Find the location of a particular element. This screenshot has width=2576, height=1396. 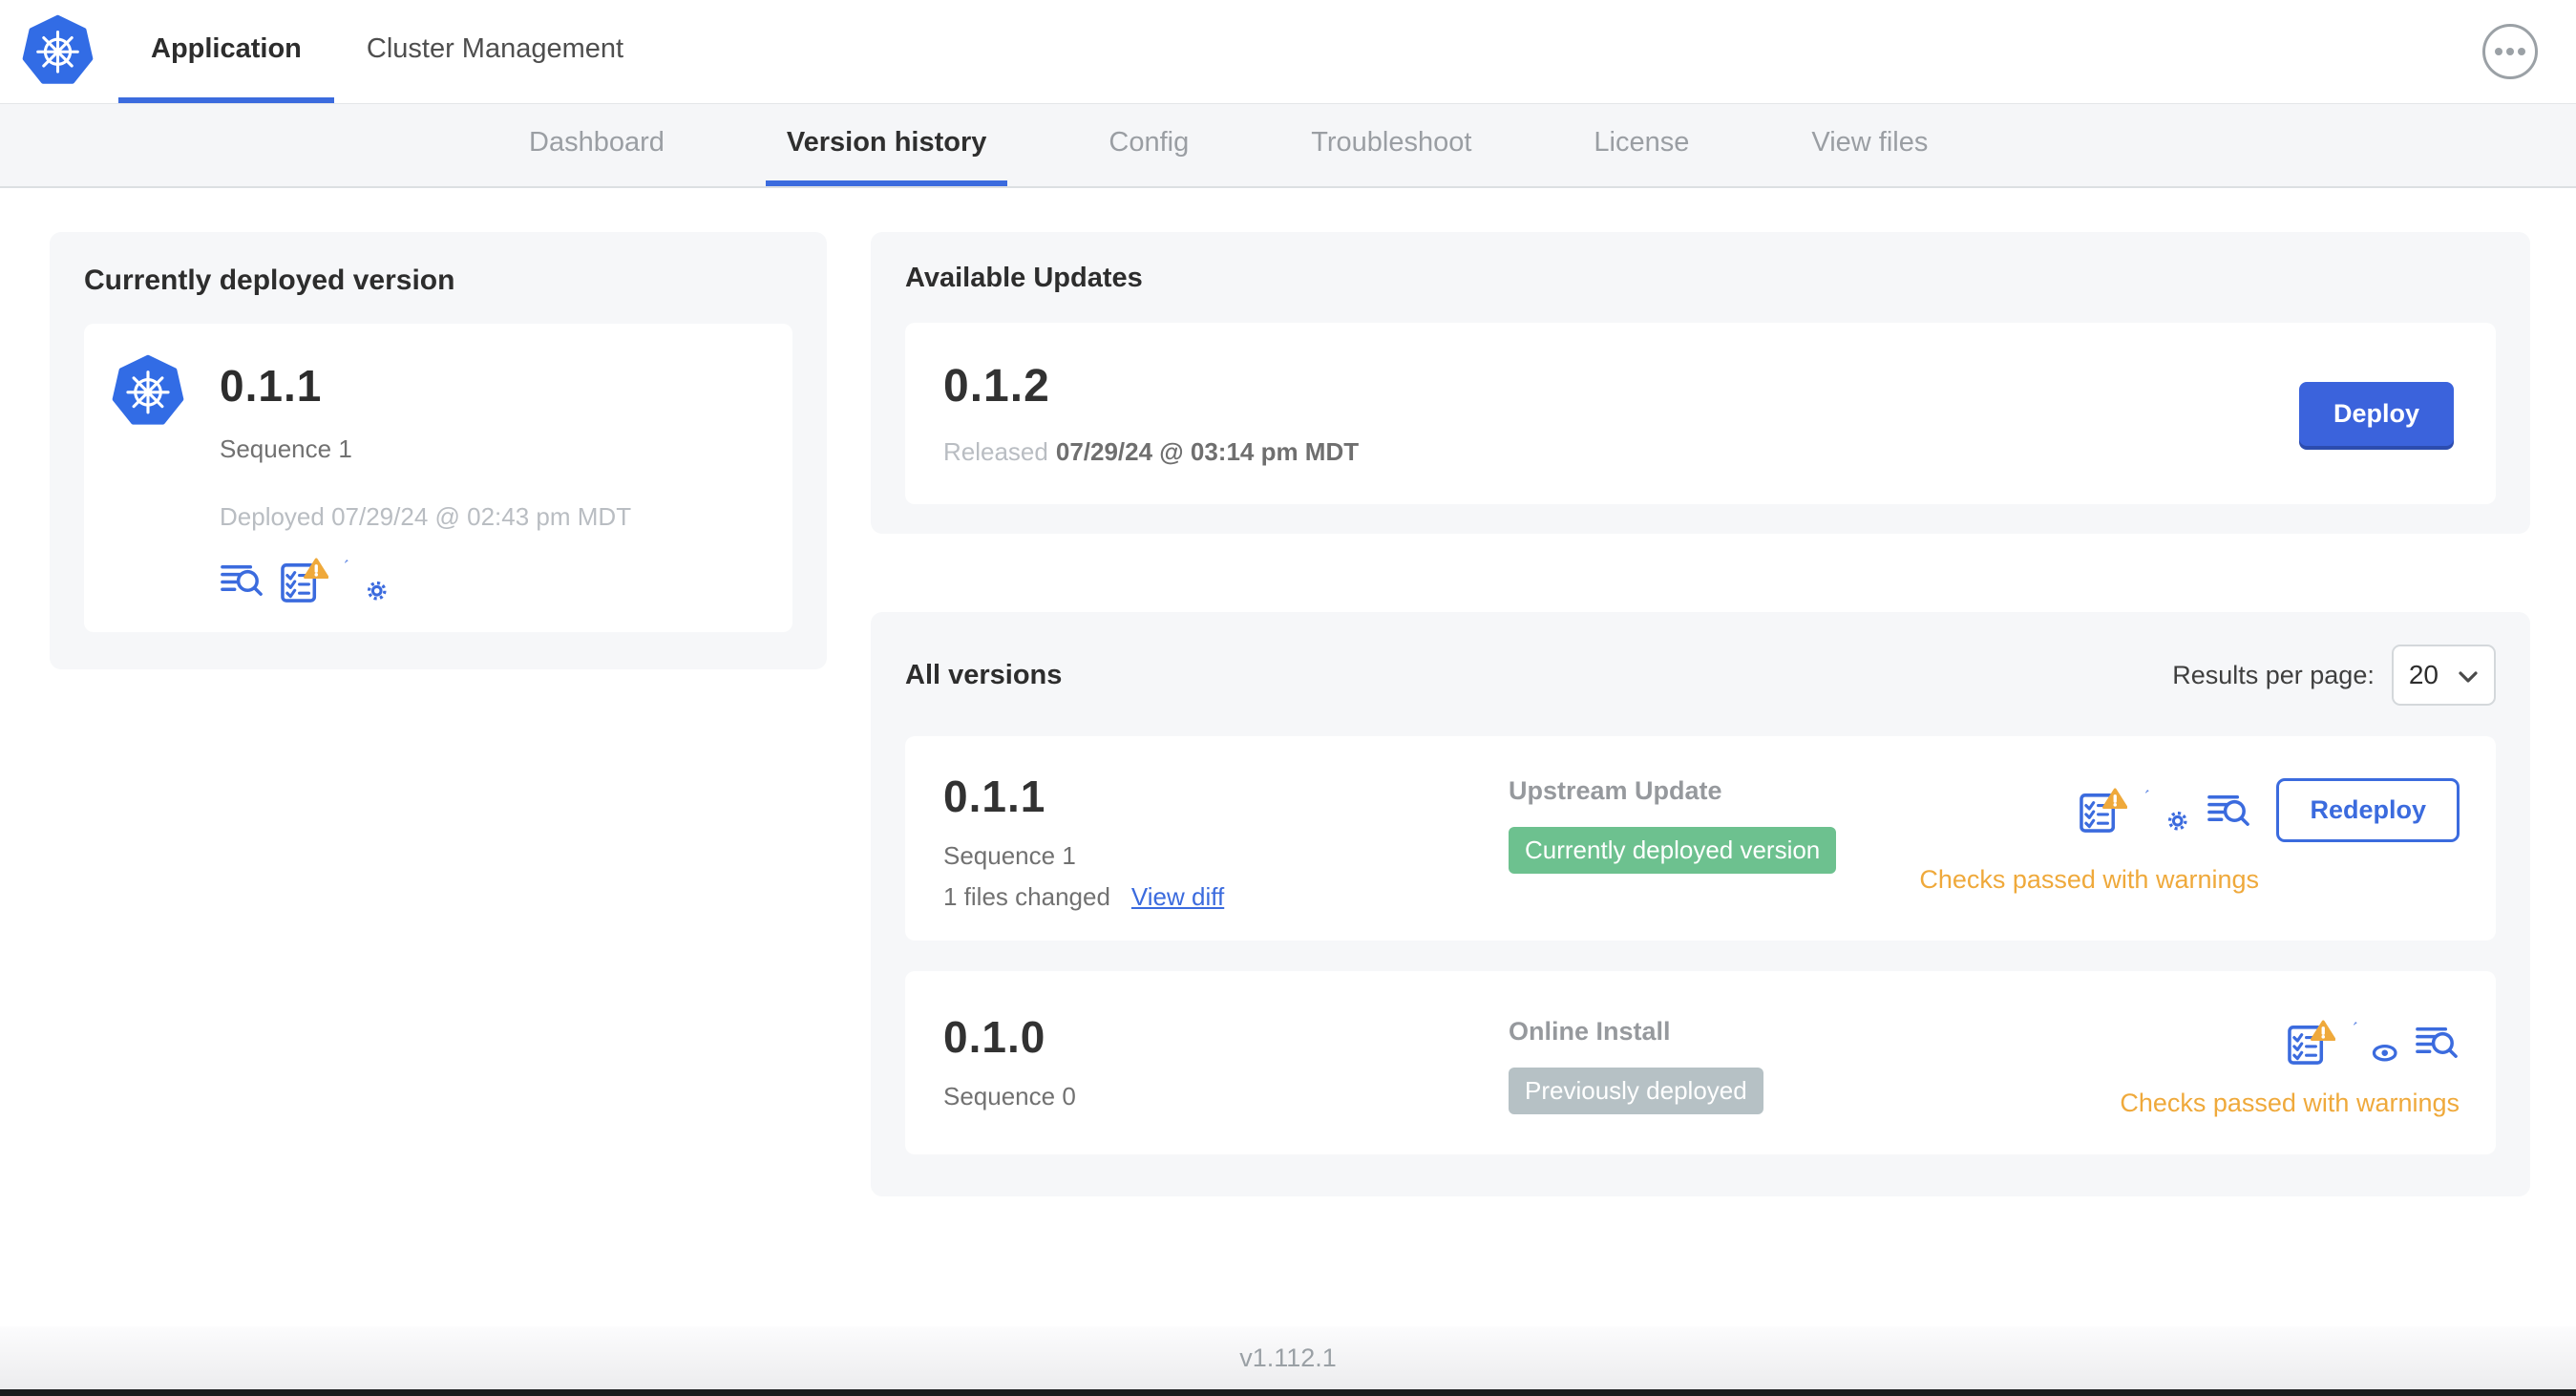

app-tabs: Application Cluster Management is located at coordinates (387, 51).